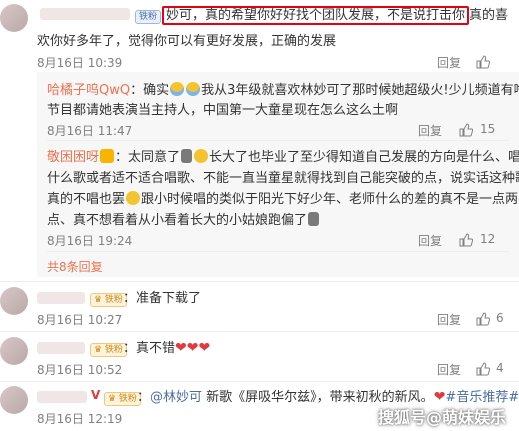  Describe the element at coordinates (201, 156) in the screenshot. I see `doge-emoji-icon` at that location.